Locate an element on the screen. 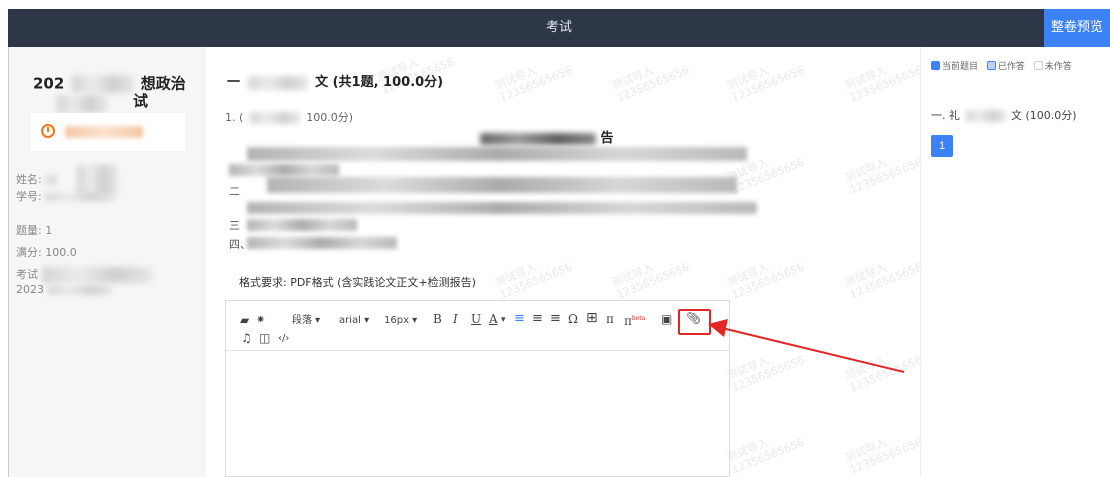 This screenshot has width=1110, height=477. student-name: 姓名: is located at coordinates (37, 179).